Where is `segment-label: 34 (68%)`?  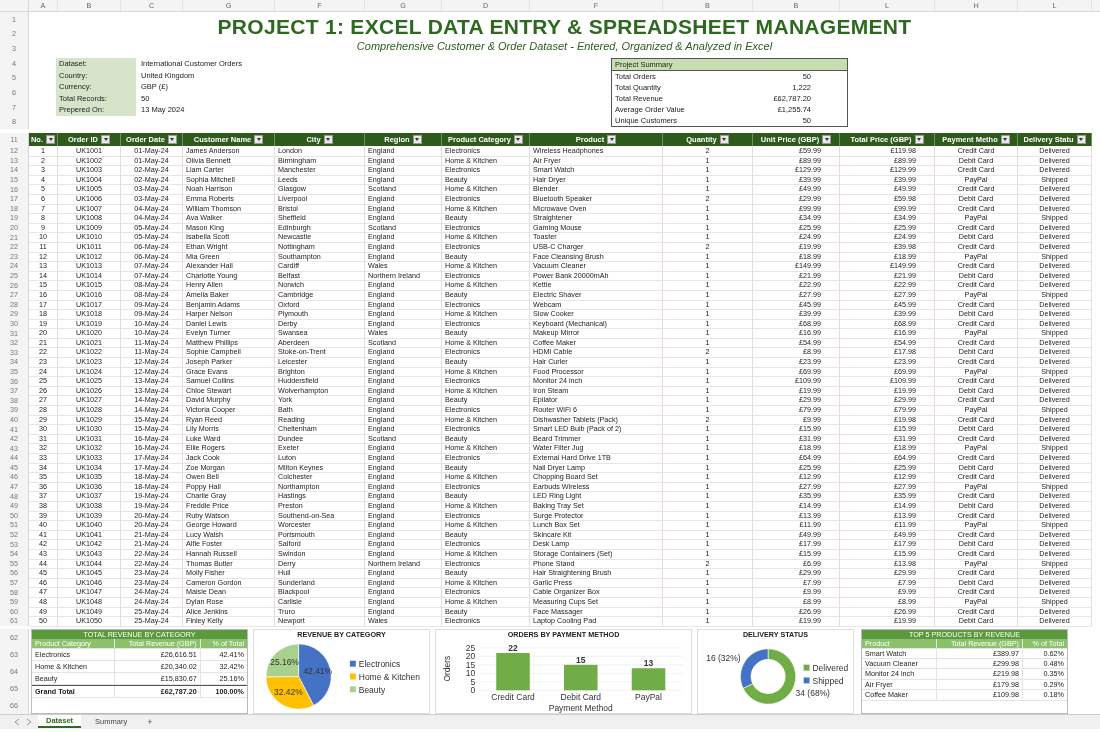 segment-label: 34 (68%) is located at coordinates (812, 692).